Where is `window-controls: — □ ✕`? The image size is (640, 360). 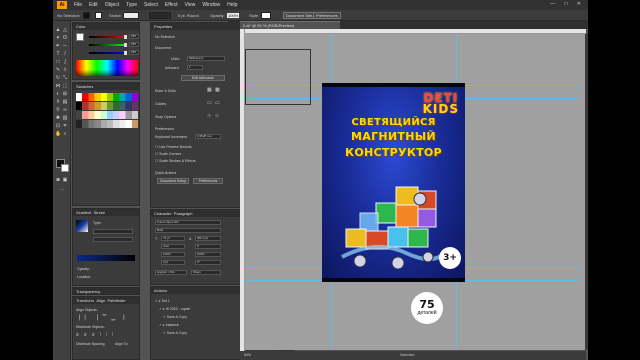
window-controls: — □ ✕ is located at coordinates (567, 4).